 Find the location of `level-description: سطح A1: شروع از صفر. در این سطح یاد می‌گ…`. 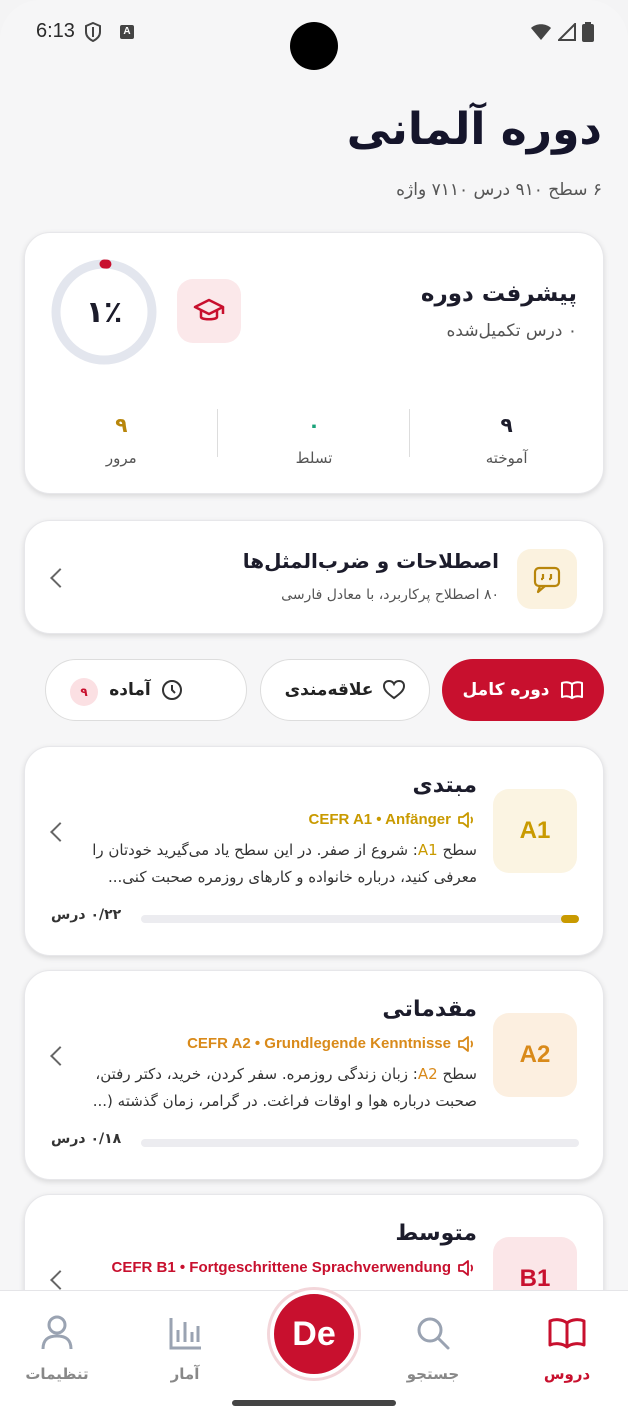

level-description: سطح A1: شروع از صفر. در این سطح یاد می‌گ… is located at coordinates (282, 864).